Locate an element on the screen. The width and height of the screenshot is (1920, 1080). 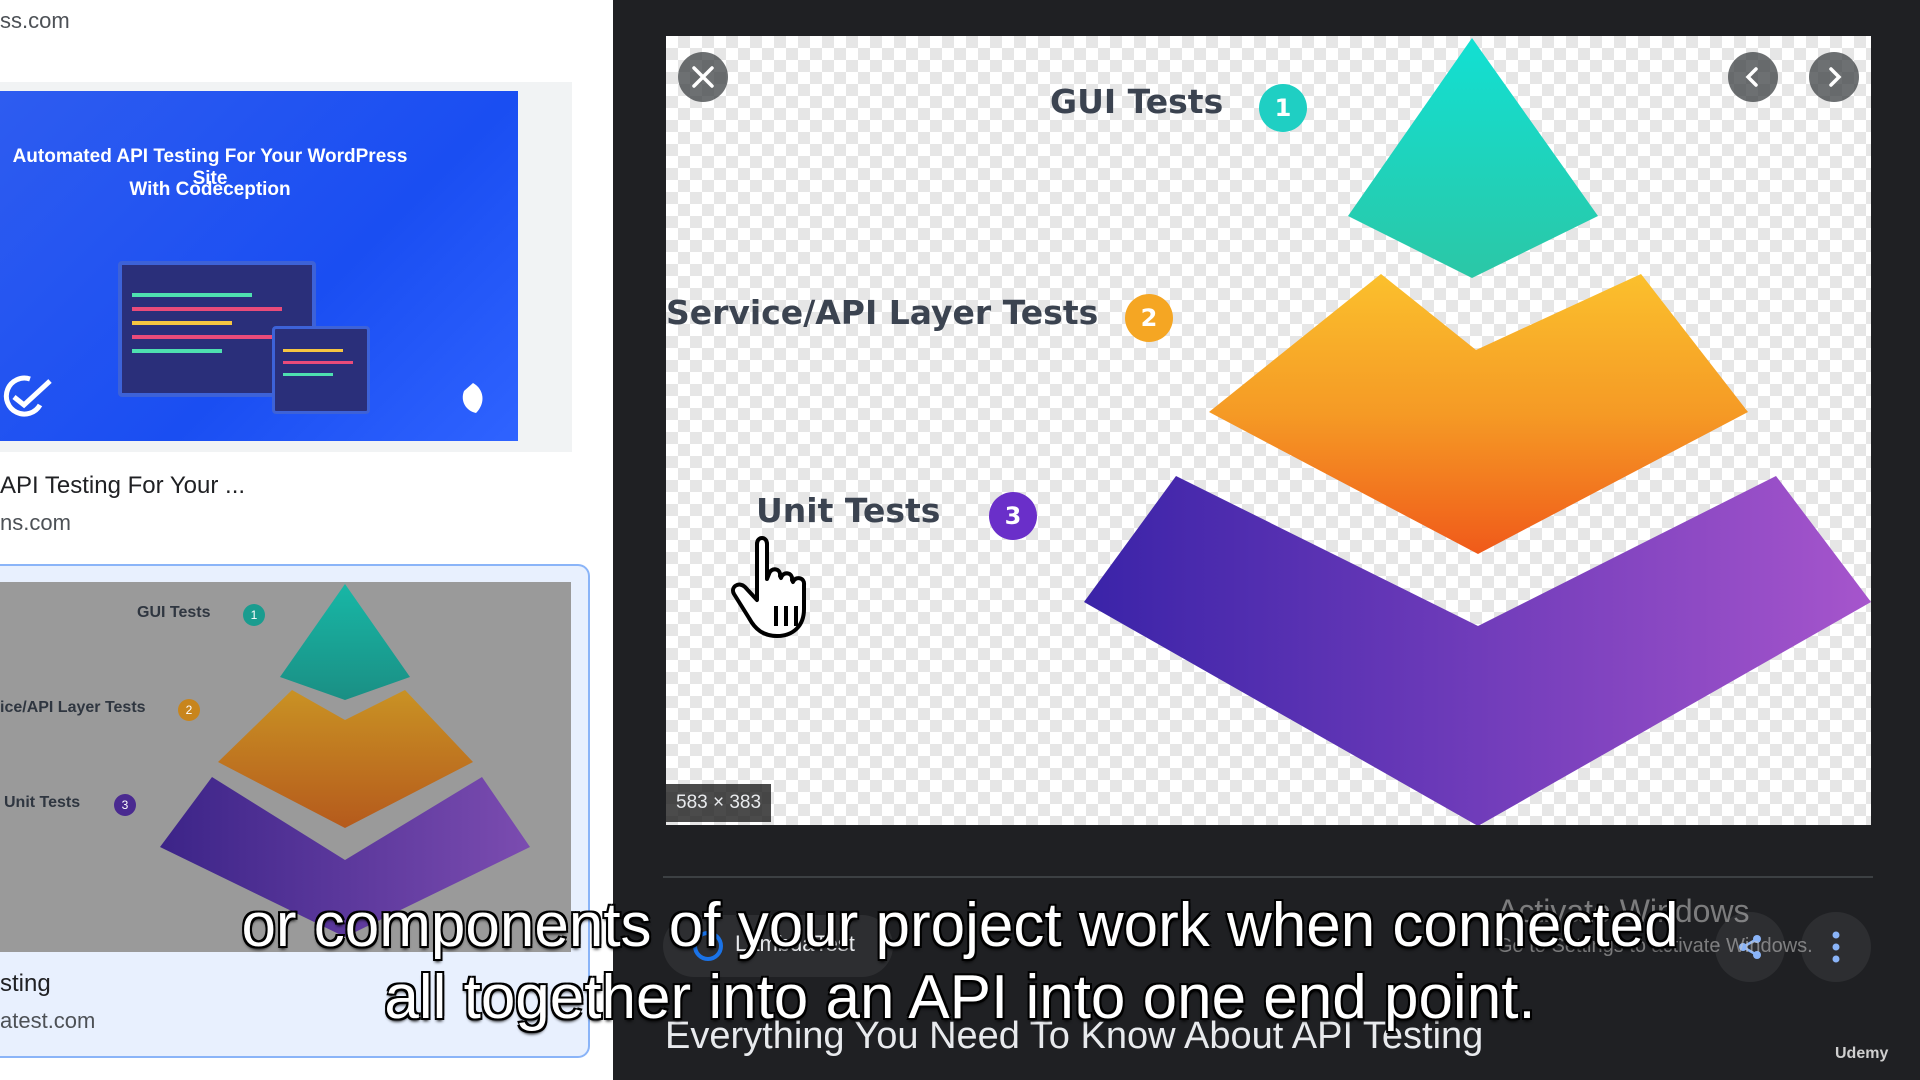
udemy-logo: Udemy is located at coordinates (1862, 1053).